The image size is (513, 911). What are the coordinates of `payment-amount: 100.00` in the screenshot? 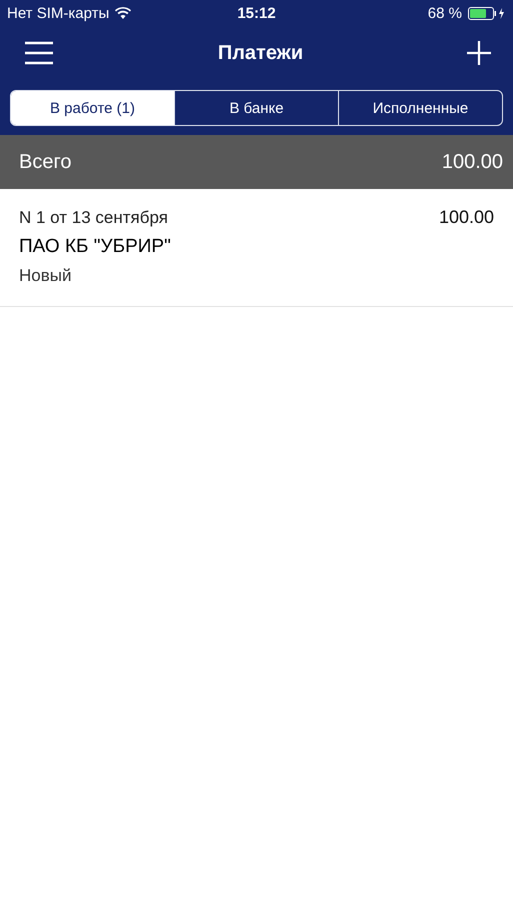 It's located at (466, 217).